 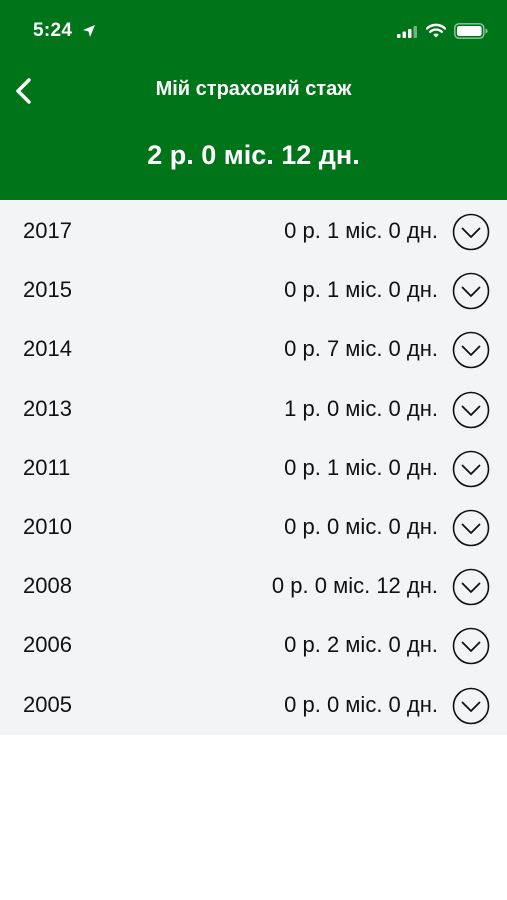 What do you see at coordinates (47, 290) in the screenshot?
I see `year-label: 2015` at bounding box center [47, 290].